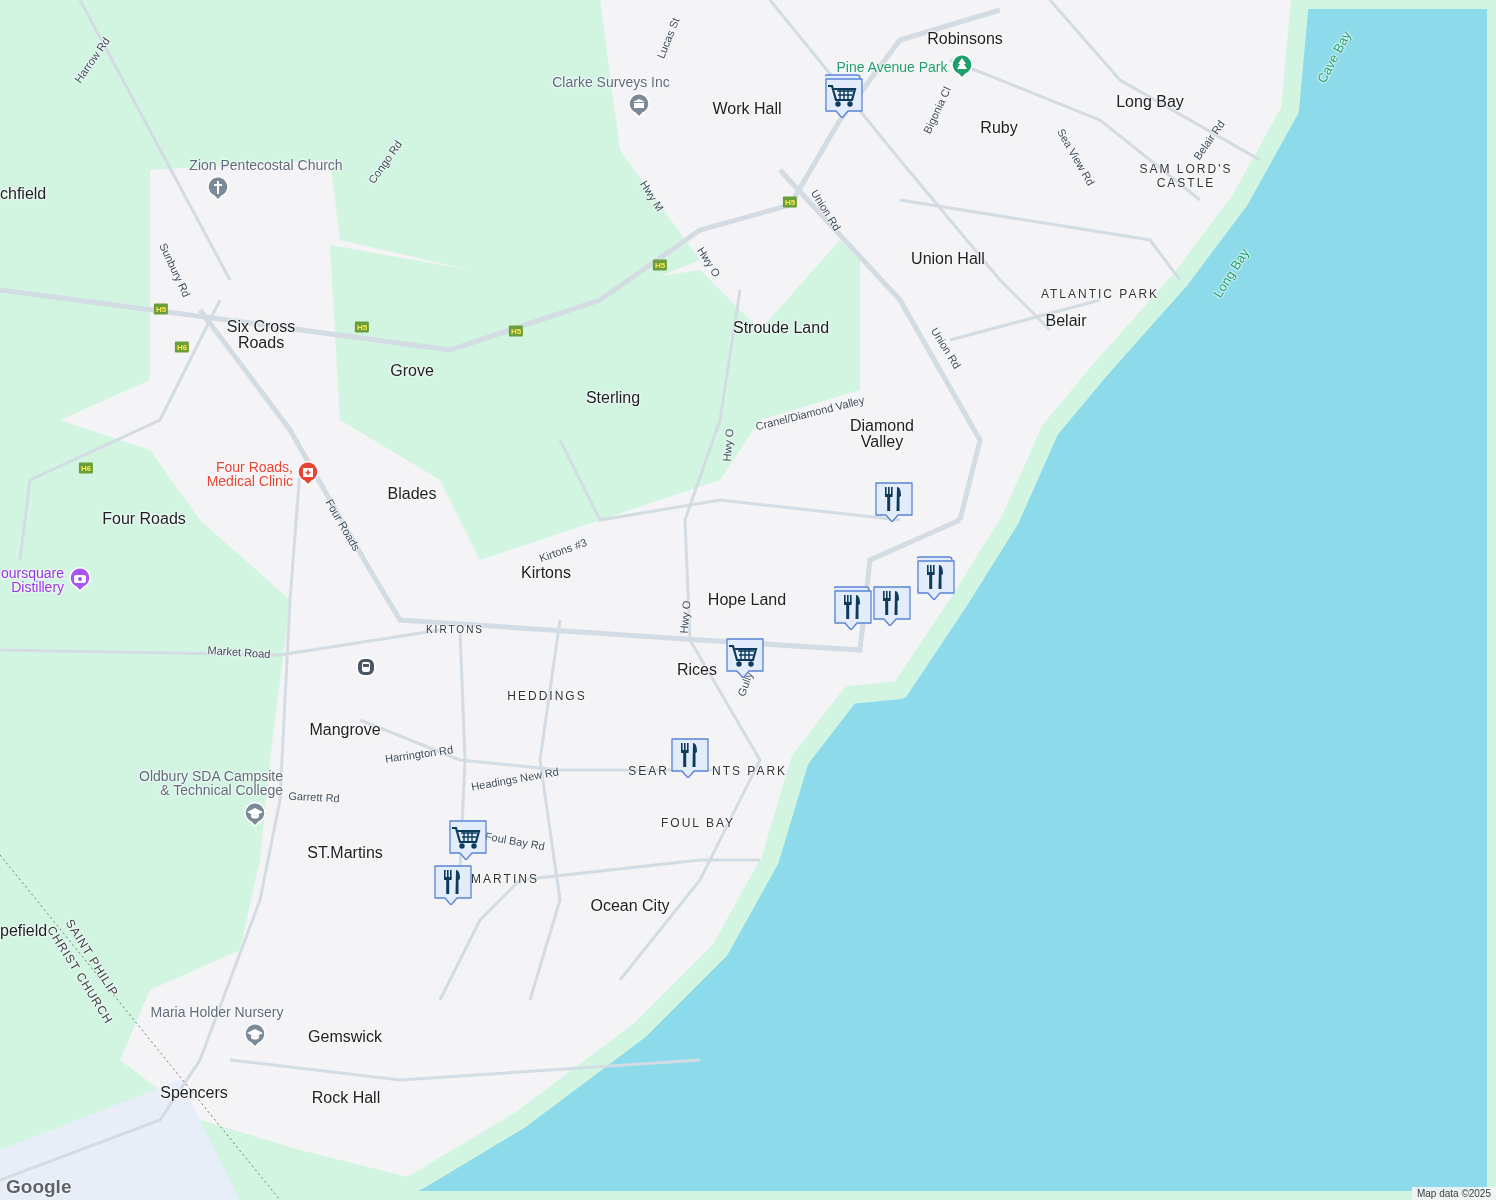 The height and width of the screenshot is (1200, 1496). What do you see at coordinates (515, 841) in the screenshot?
I see `road-label: Foul Bay Rd` at bounding box center [515, 841].